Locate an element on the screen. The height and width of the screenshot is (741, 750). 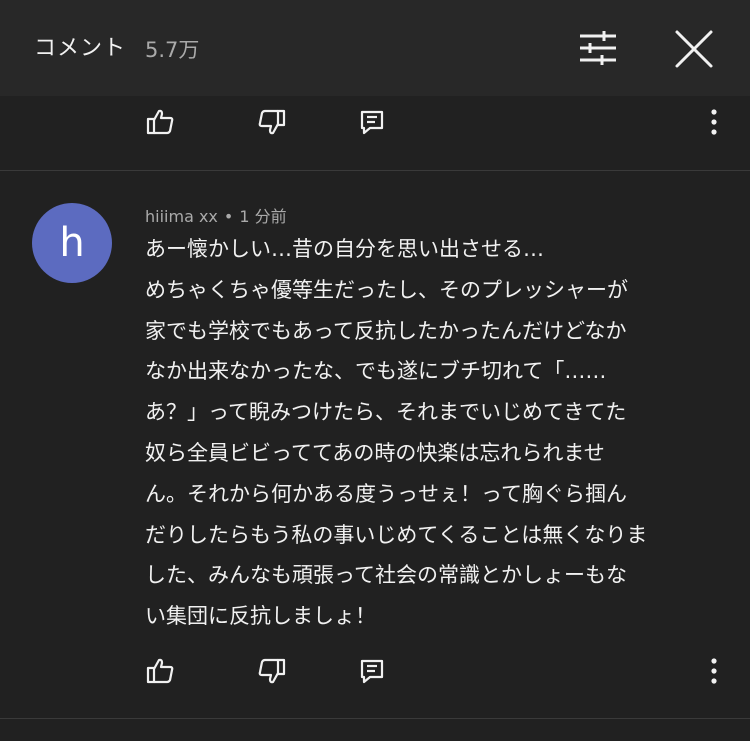
comment-line: した、みんなも頑張って社会の常識とかしょーもな is located at coordinates (386, 575).